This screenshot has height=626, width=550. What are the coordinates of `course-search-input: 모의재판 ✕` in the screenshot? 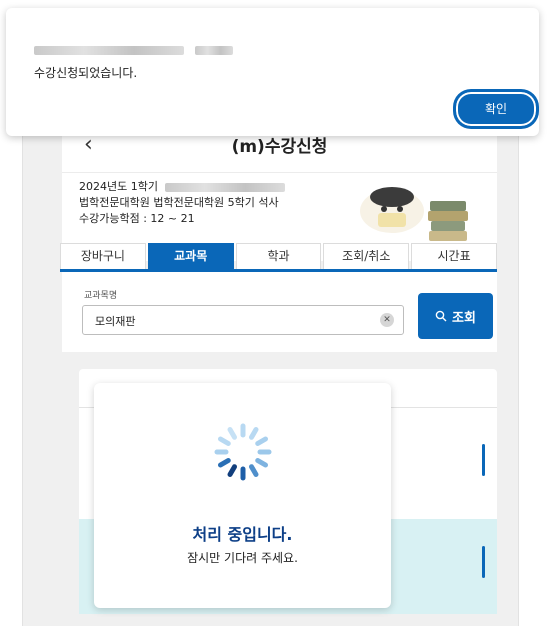 It's located at (243, 320).